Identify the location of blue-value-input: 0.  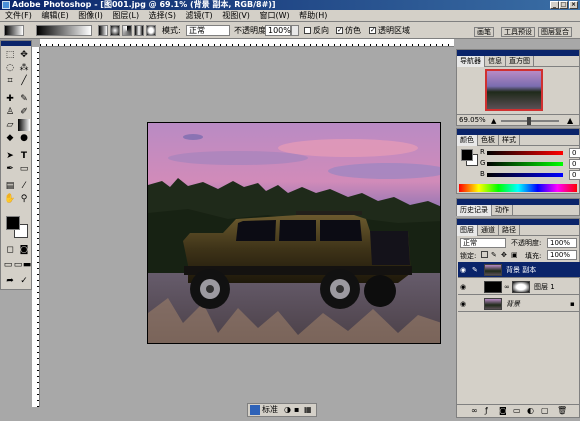
(574, 175).